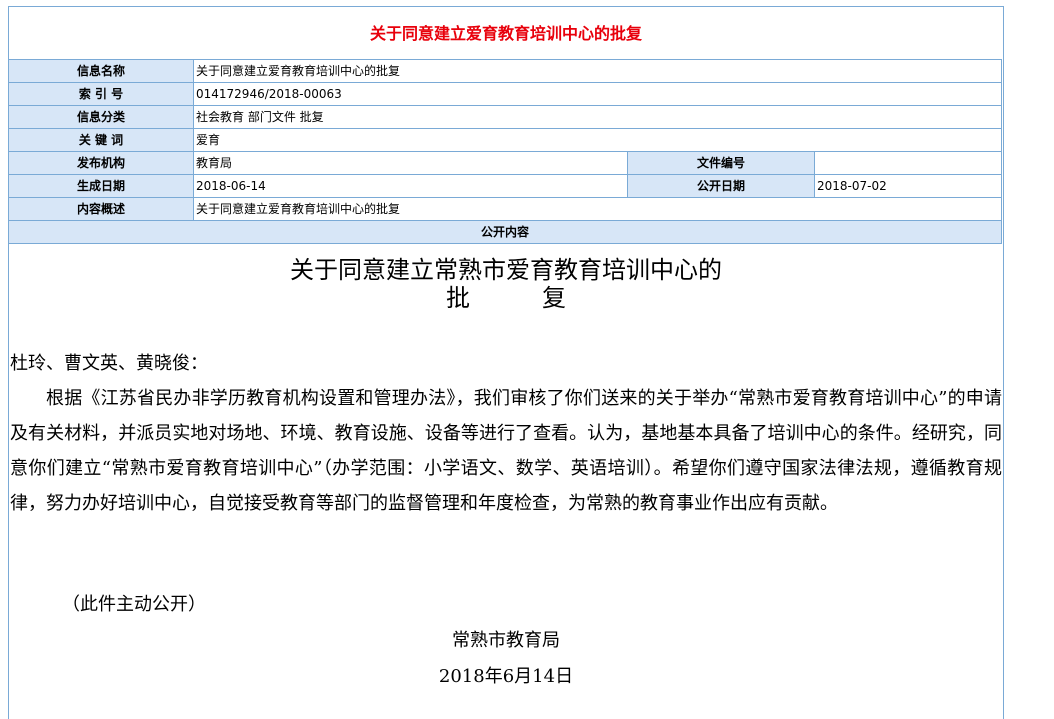  I want to click on table-row: 信息名称 关于同意建立爱育教育培训中心的批复, so click(505, 71).